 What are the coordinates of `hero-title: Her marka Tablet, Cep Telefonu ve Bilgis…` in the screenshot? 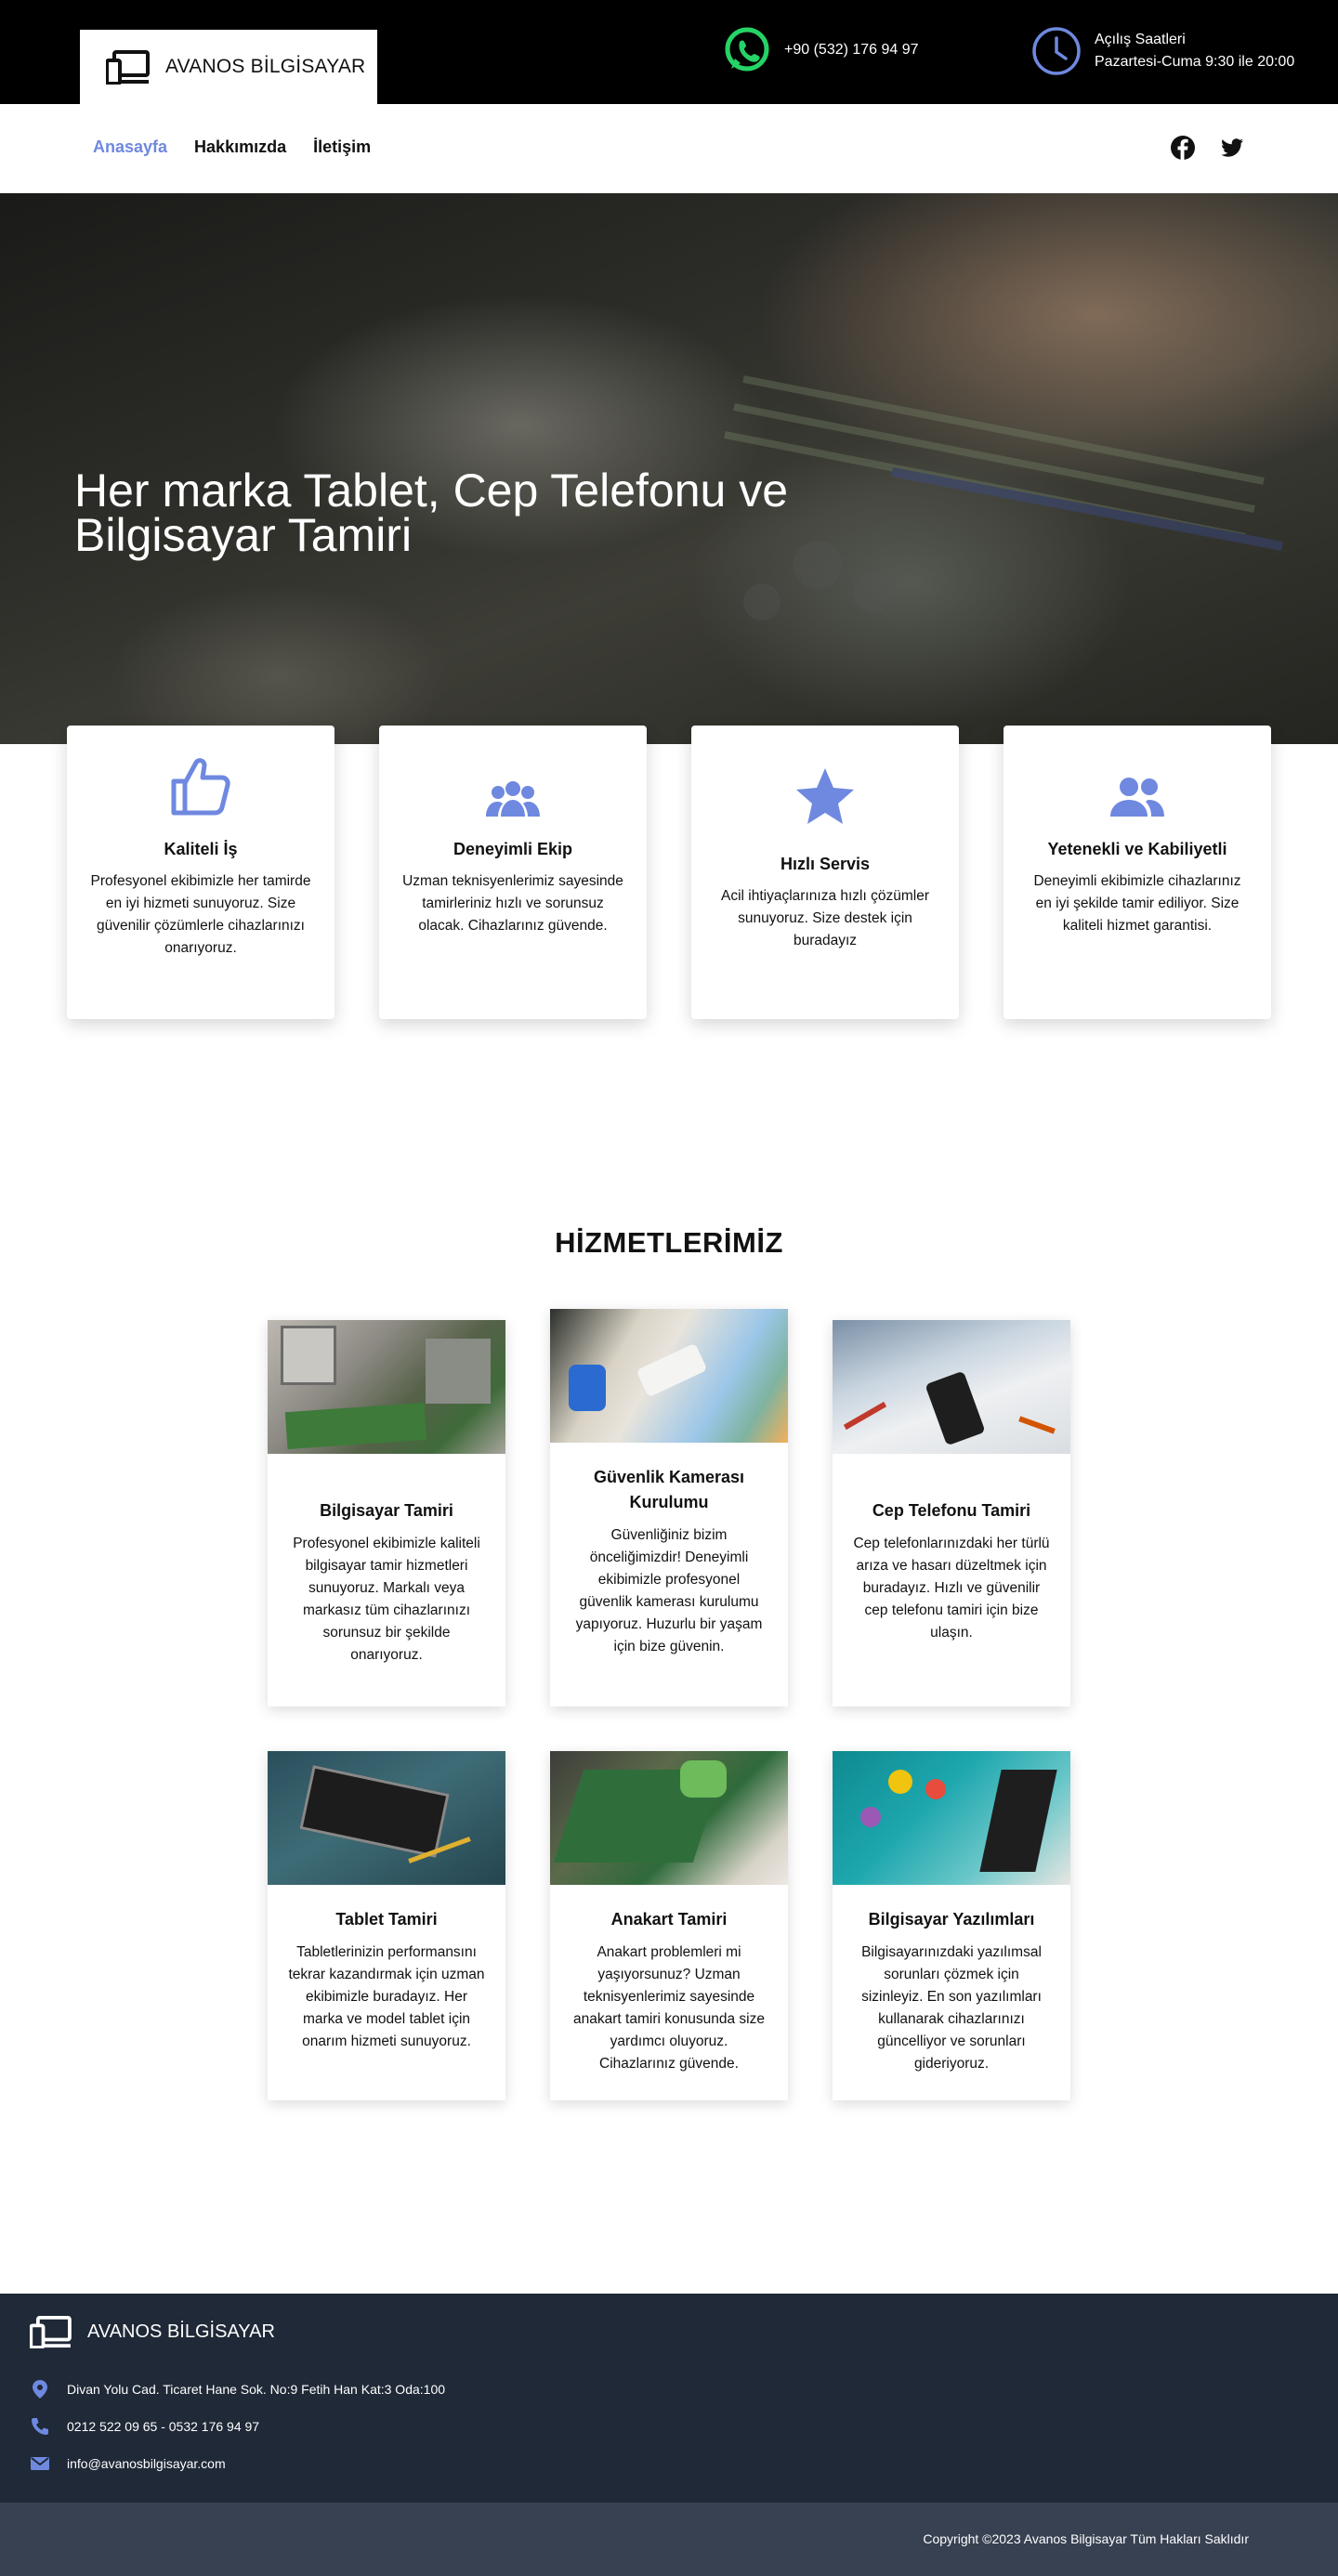 It's located at (431, 512).